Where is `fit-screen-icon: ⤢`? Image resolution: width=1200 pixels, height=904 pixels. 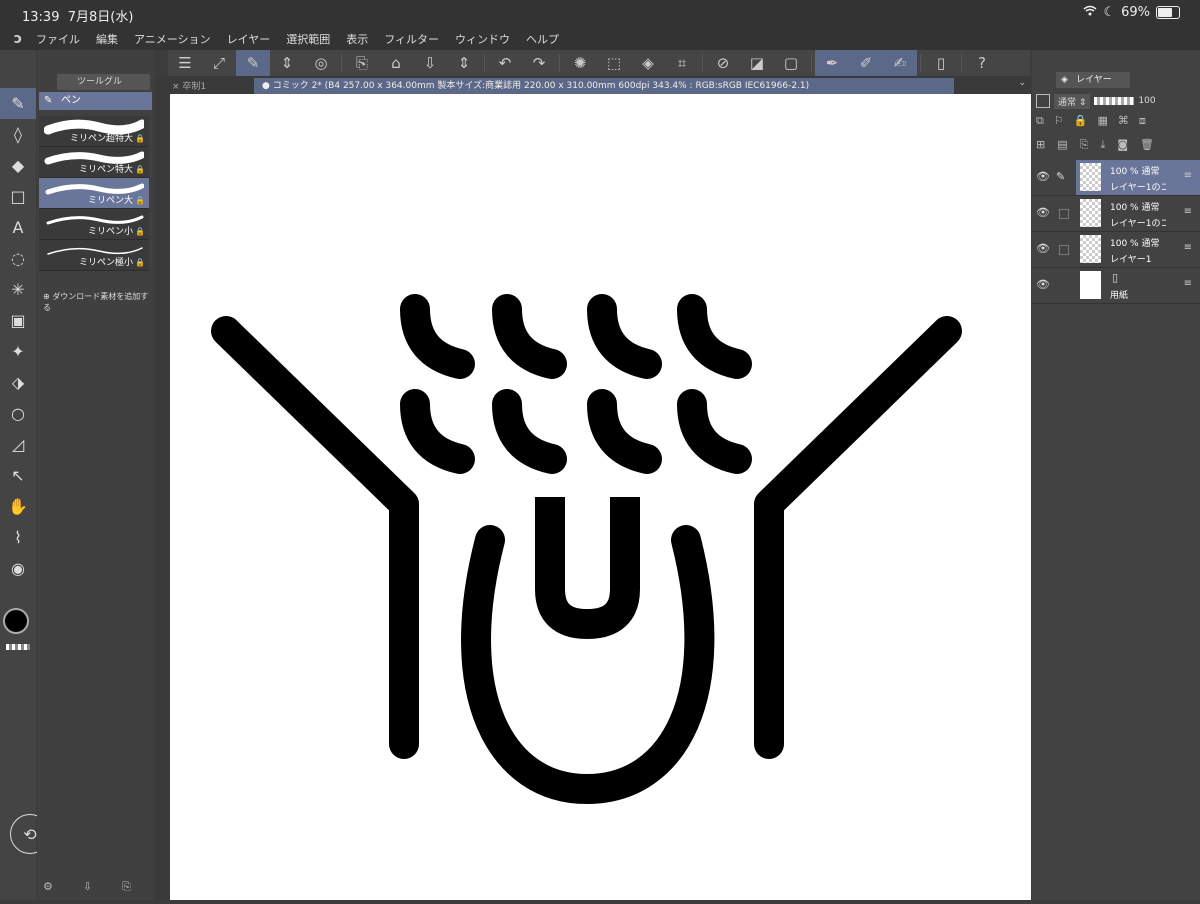
fit-screen-icon: ⤢ is located at coordinates (219, 63).